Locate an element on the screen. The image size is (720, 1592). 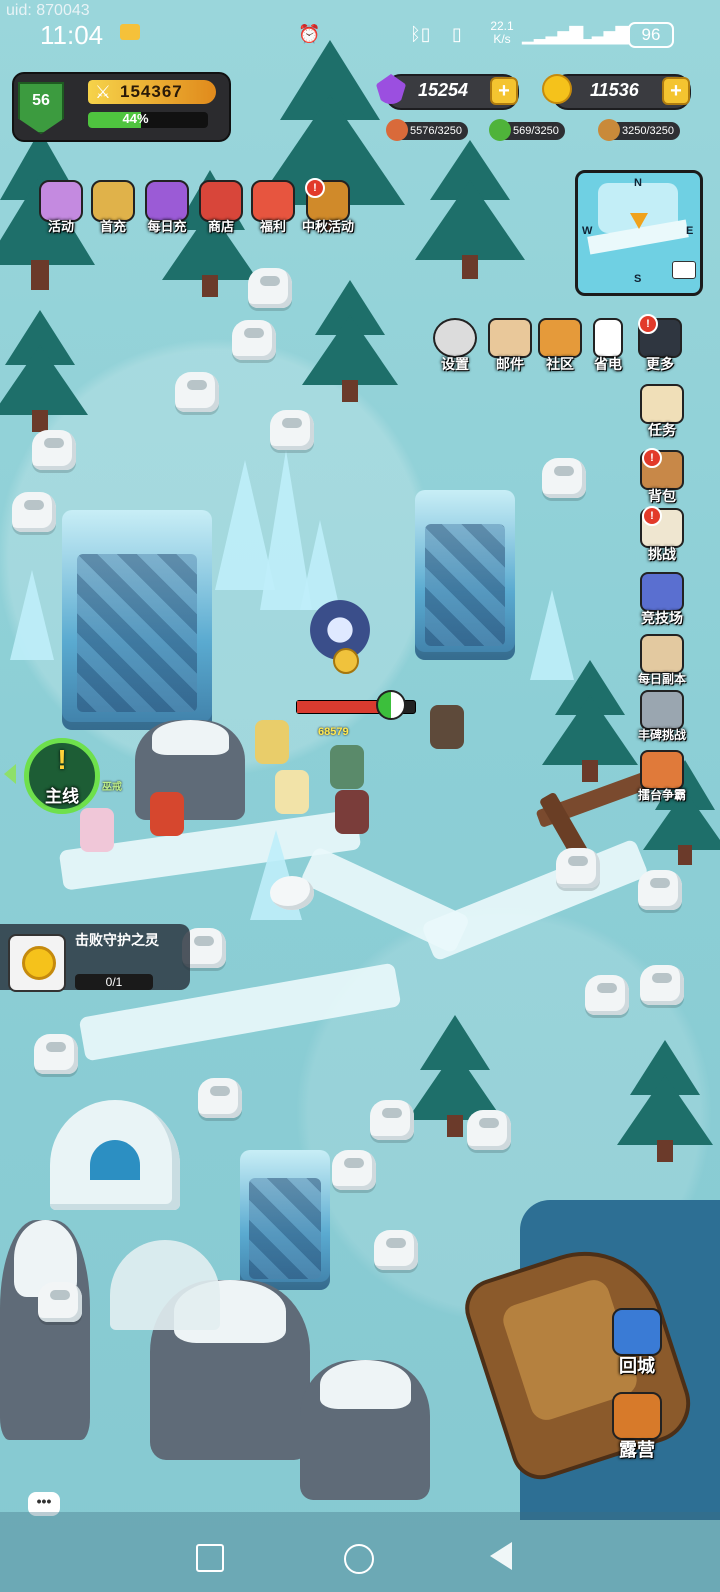
add-gems-button: + is located at coordinates (504, 91).